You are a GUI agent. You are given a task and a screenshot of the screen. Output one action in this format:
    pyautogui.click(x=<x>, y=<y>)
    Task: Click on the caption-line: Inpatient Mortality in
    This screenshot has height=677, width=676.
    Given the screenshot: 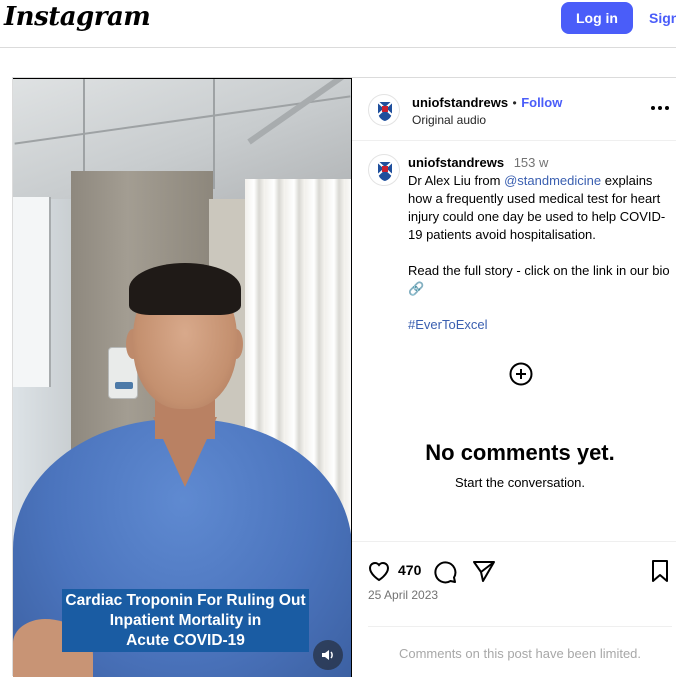 What is the action you would take?
    pyautogui.click(x=185, y=620)
    